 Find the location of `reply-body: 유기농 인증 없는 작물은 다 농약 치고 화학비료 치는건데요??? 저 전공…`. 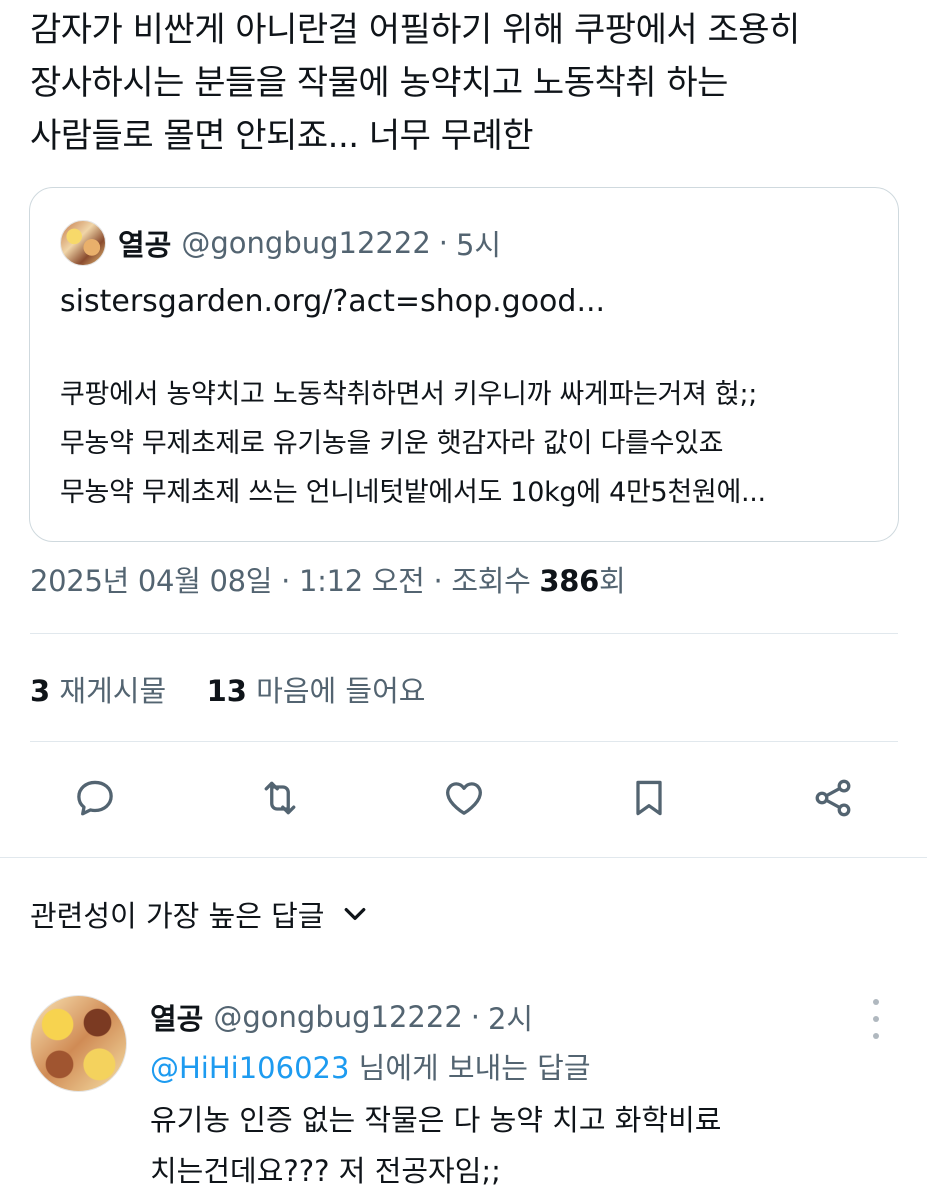

reply-body: 유기농 인증 없는 작물은 다 농약 치고 화학비료 치는건데요??? 저 전공… is located at coordinates (520, 1146).